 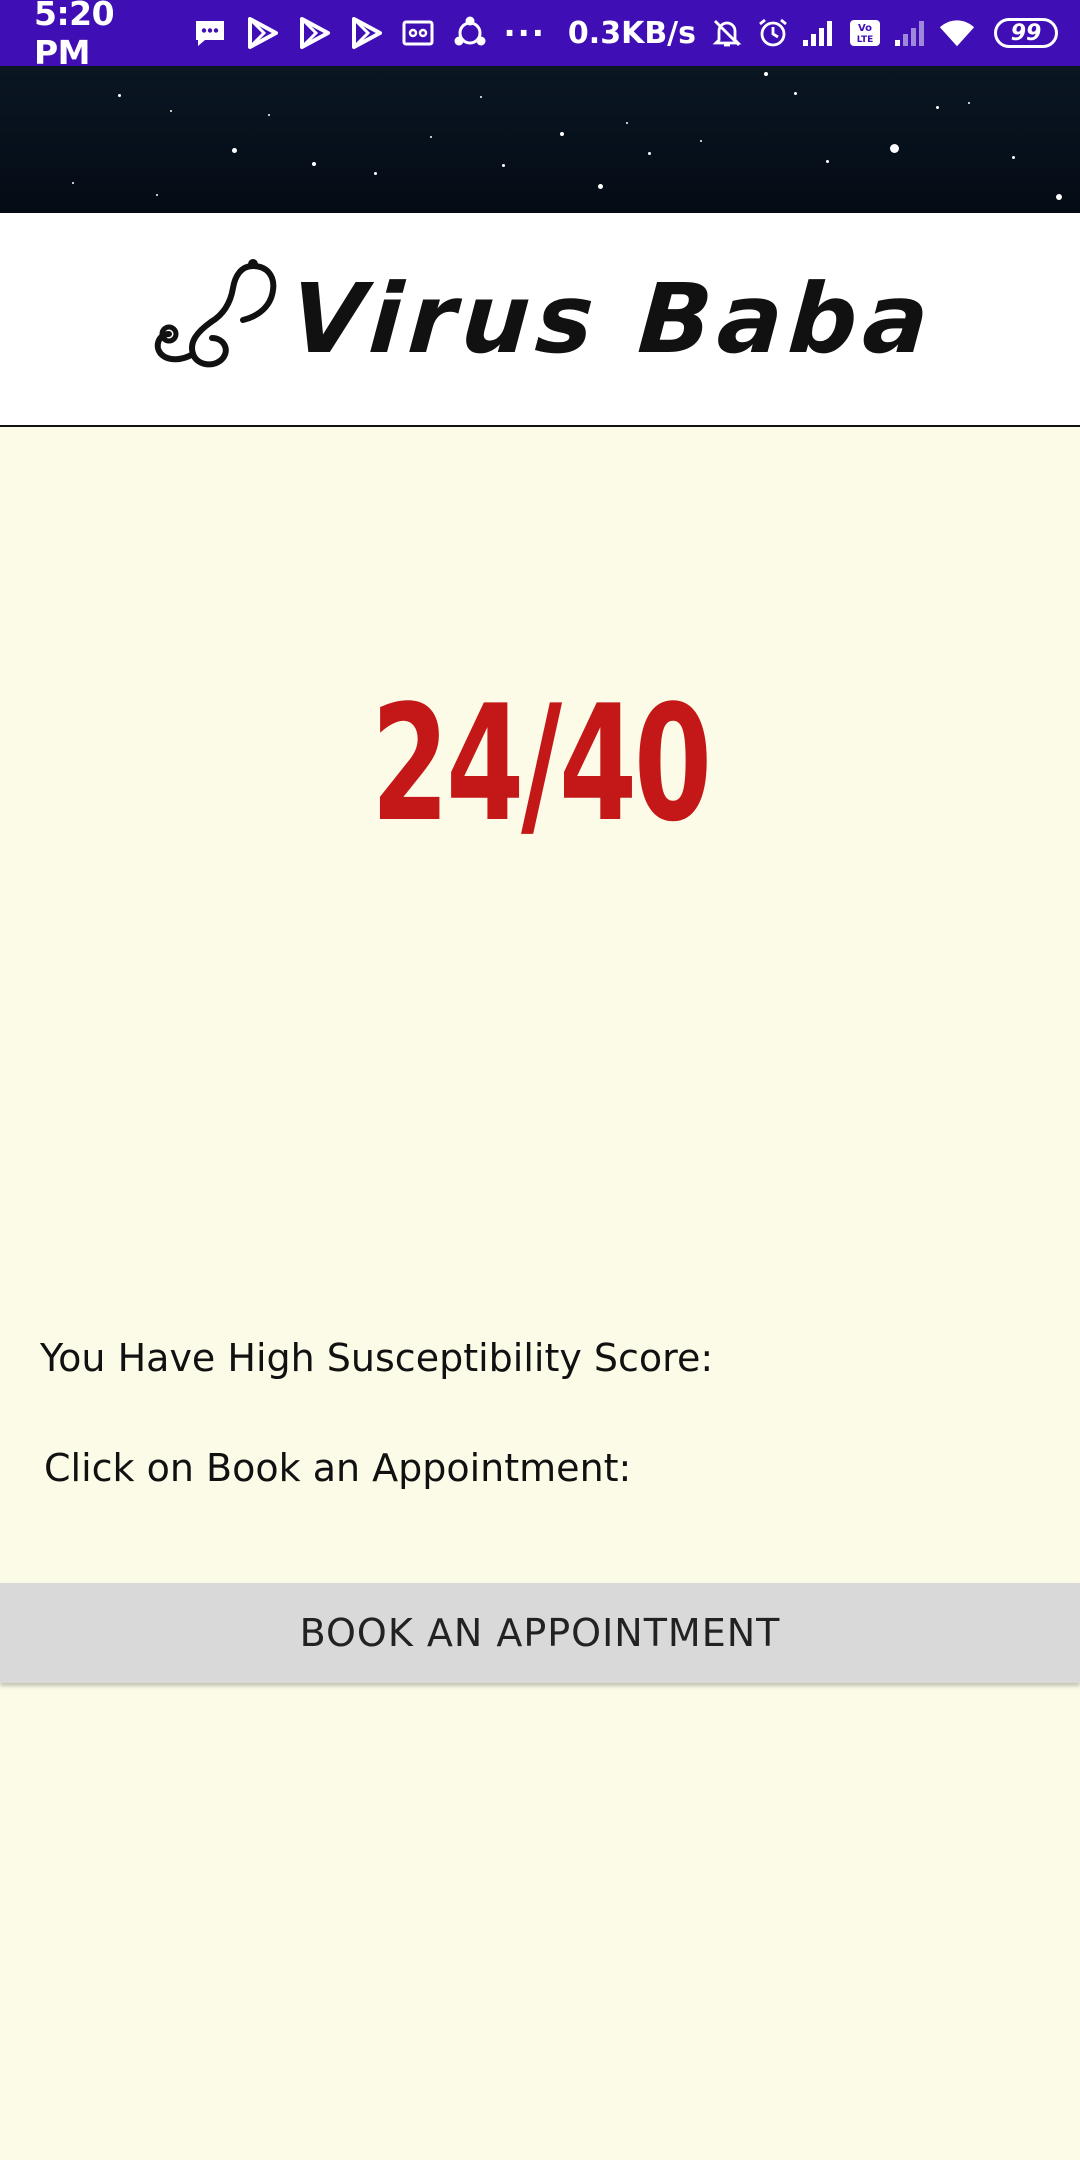 I want to click on volte-icon: Vo LTE, so click(x=865, y=33).